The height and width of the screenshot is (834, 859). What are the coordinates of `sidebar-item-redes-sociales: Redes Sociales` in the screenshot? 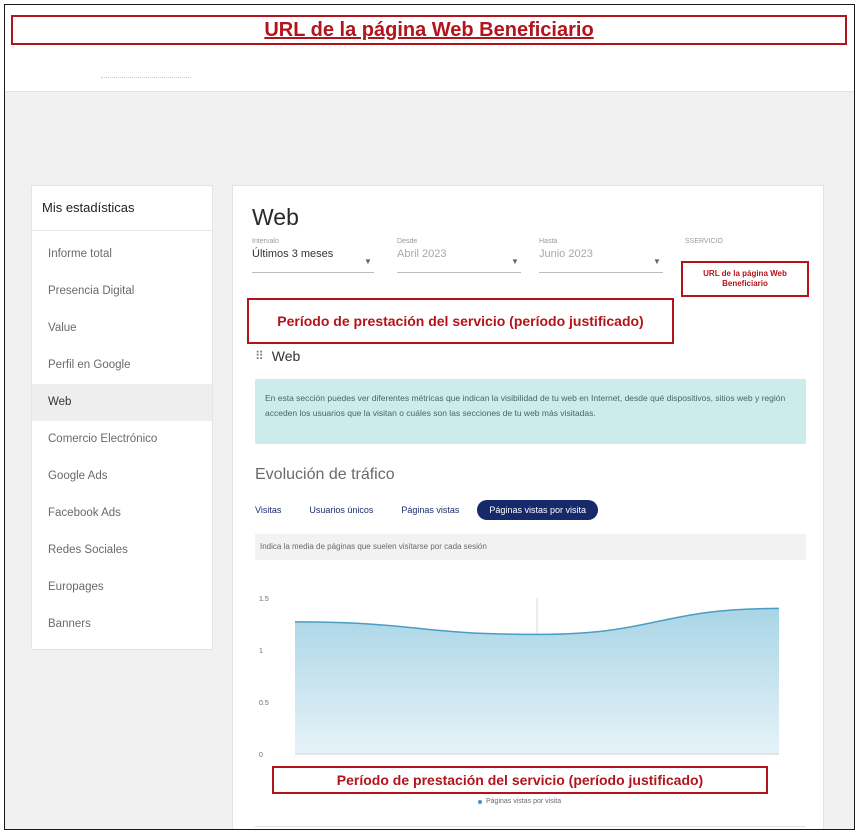 It's located at (122, 550).